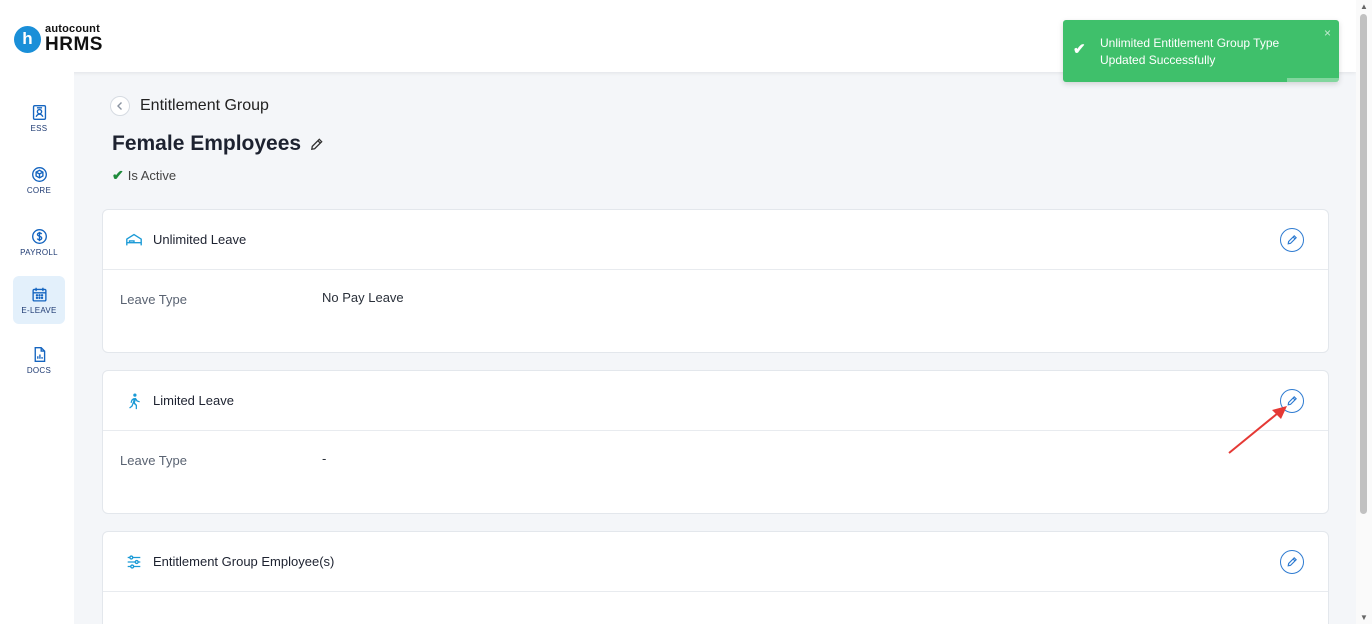 The height and width of the screenshot is (624, 1372). What do you see at coordinates (193, 400) in the screenshot?
I see `card-title: Limited Leave` at bounding box center [193, 400].